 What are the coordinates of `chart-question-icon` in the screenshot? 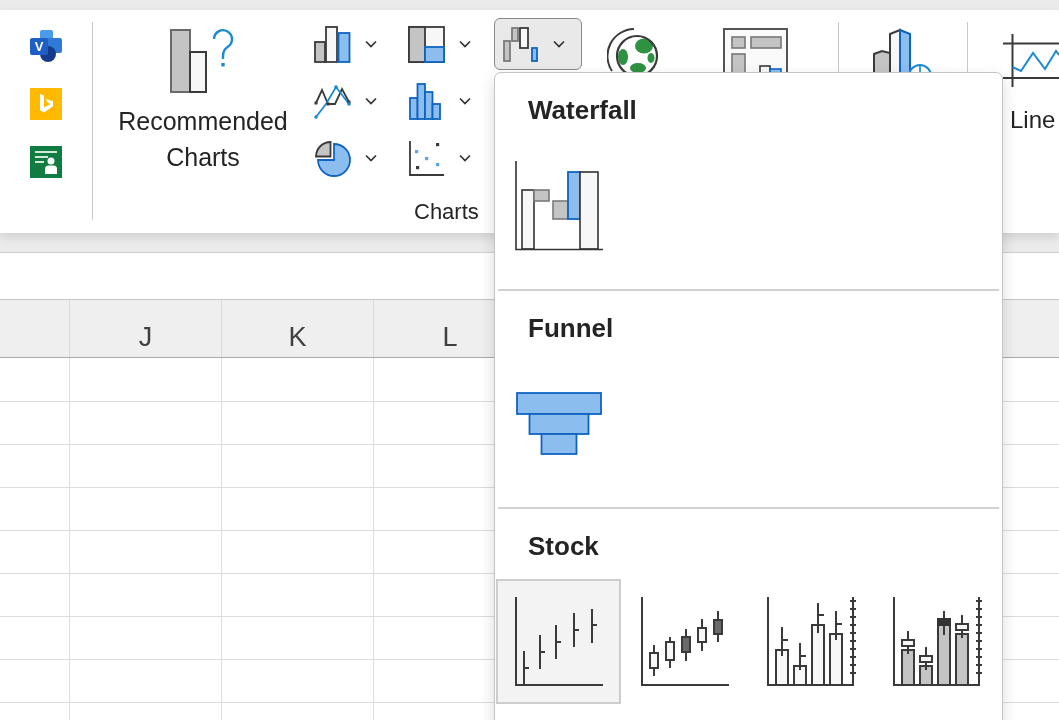 It's located at (203, 61).